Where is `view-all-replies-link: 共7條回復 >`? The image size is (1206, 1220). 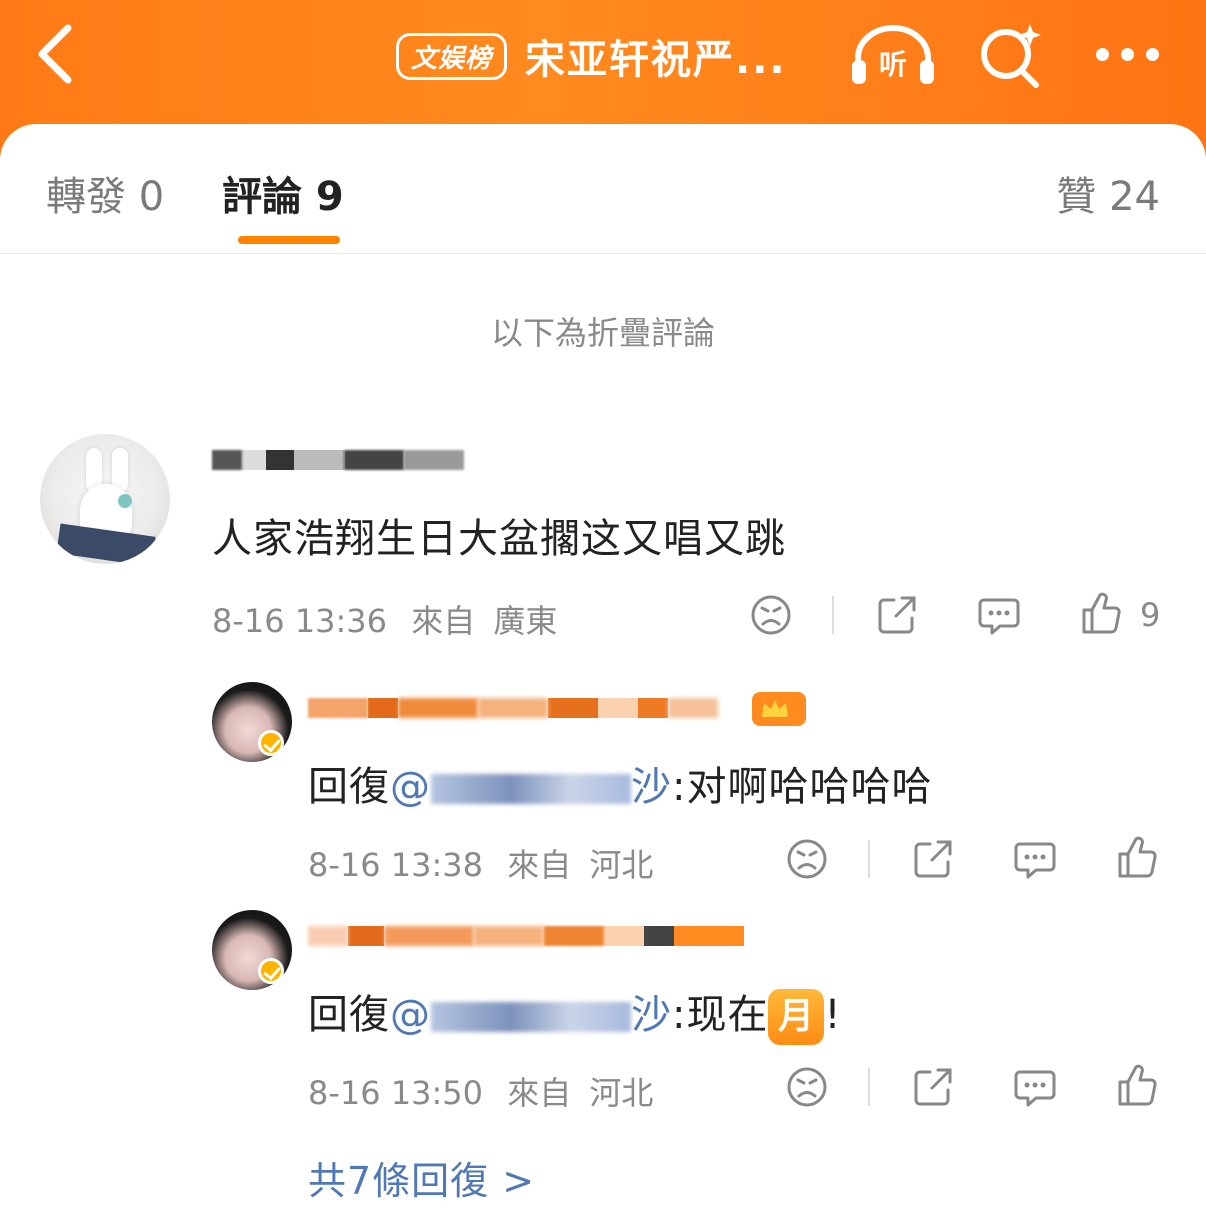
view-all-replies-link: 共7條回復 > is located at coordinates (421, 1177).